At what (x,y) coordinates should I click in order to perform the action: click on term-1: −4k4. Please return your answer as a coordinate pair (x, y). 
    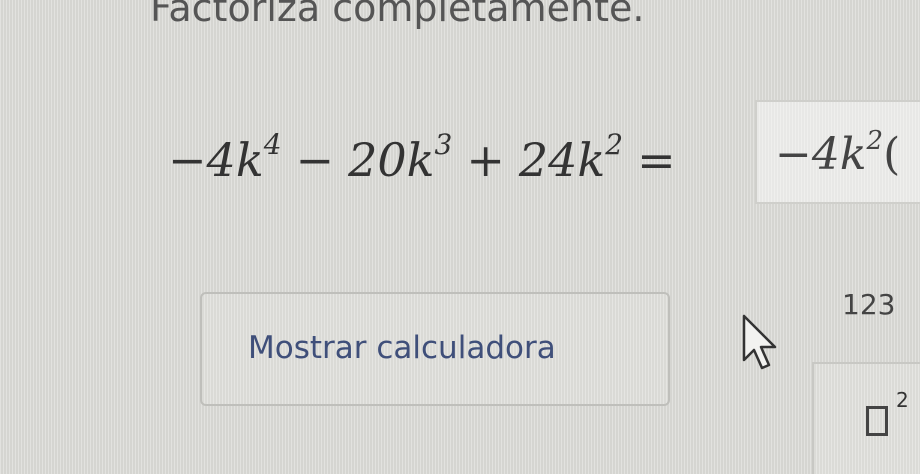
    Looking at the image, I should click on (225, 157).